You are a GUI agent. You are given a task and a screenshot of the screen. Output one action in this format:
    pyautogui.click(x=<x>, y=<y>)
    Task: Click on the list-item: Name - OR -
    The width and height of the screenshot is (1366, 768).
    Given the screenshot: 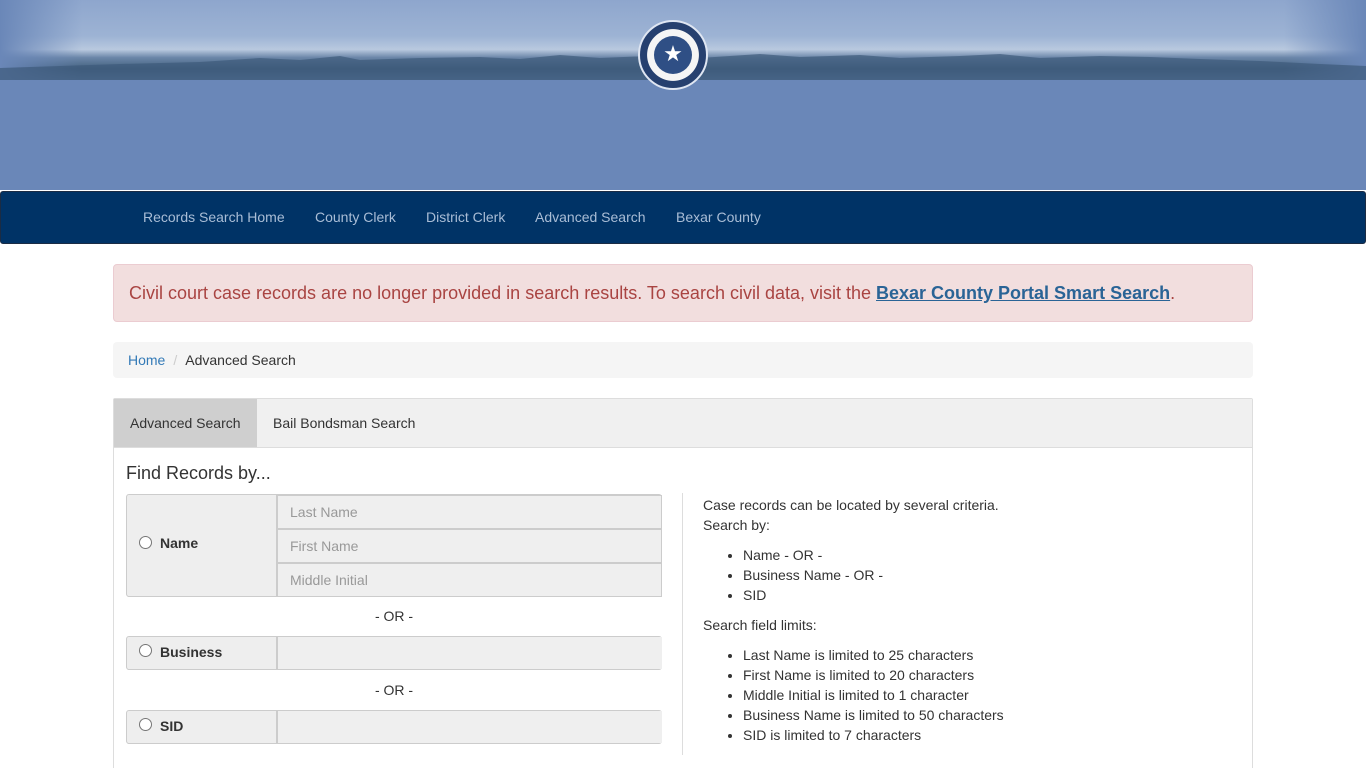 What is the action you would take?
    pyautogui.click(x=983, y=555)
    